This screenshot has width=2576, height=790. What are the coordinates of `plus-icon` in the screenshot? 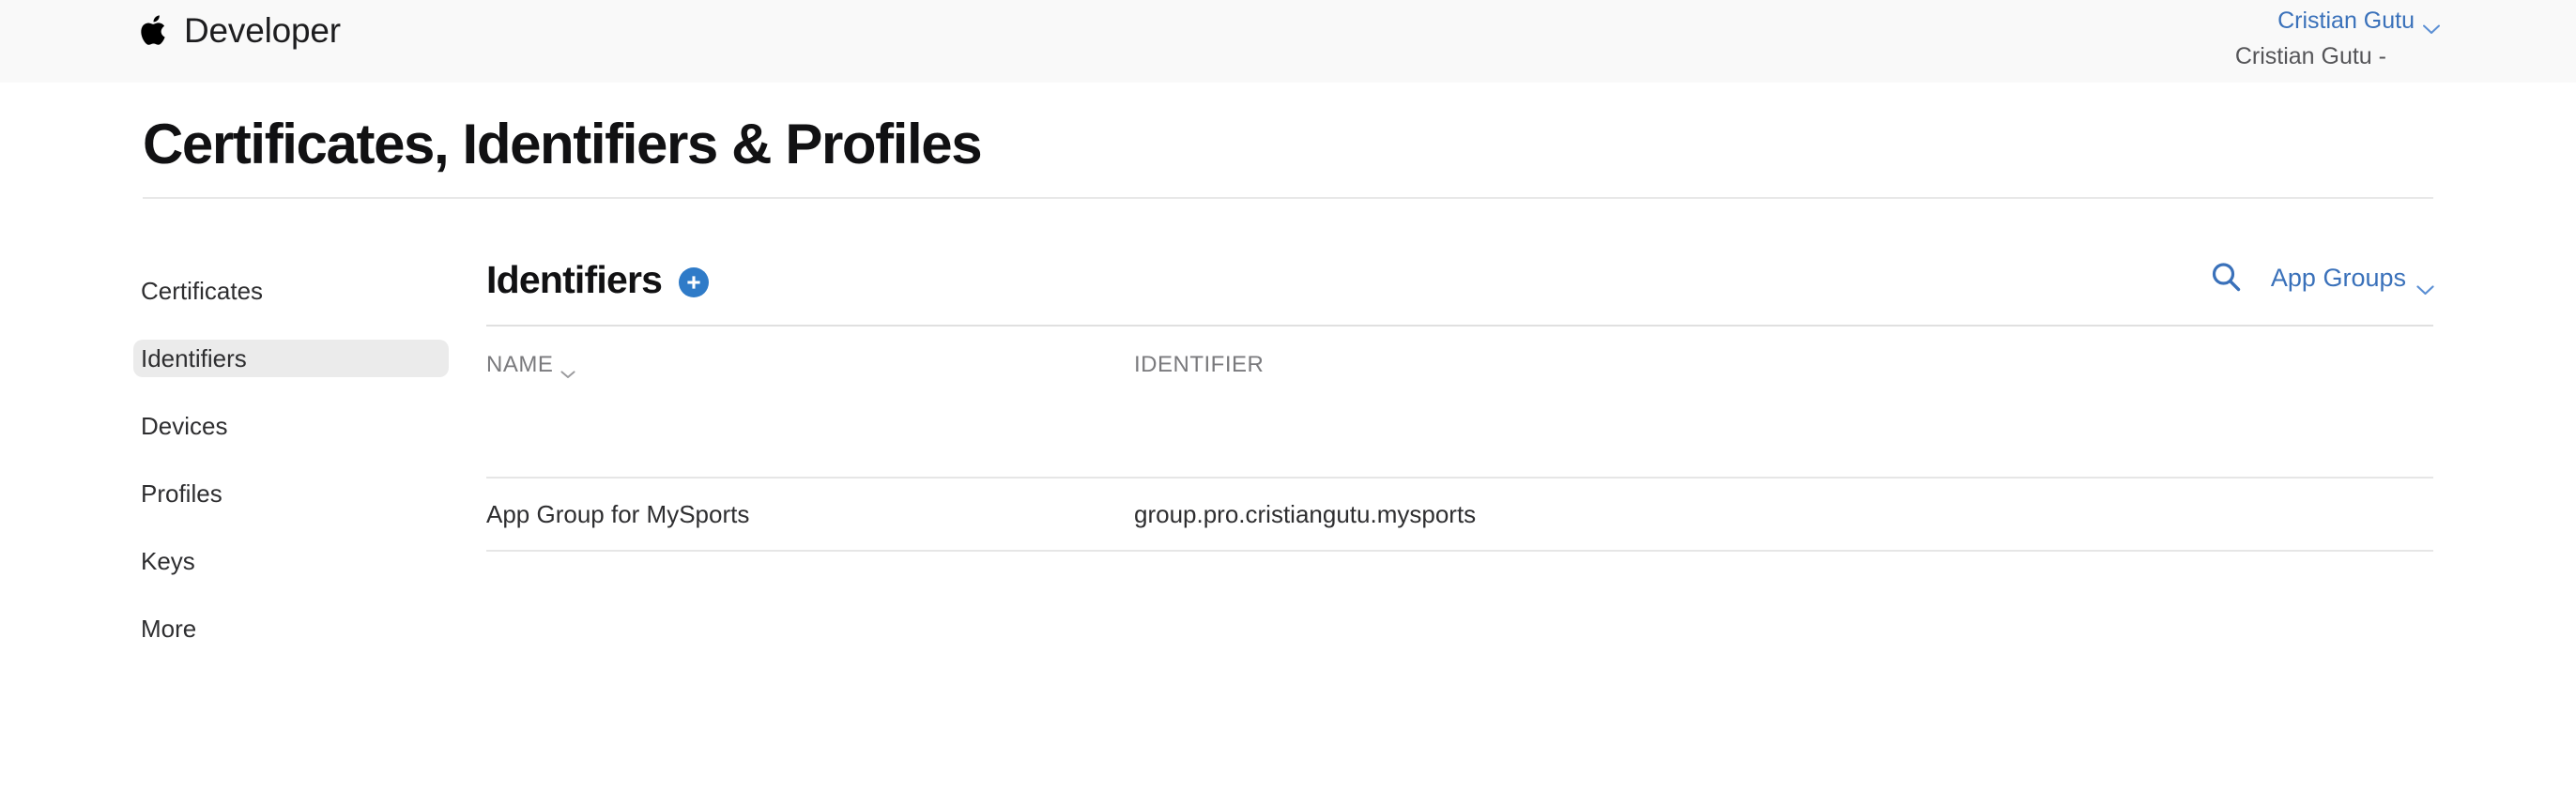 It's located at (694, 282).